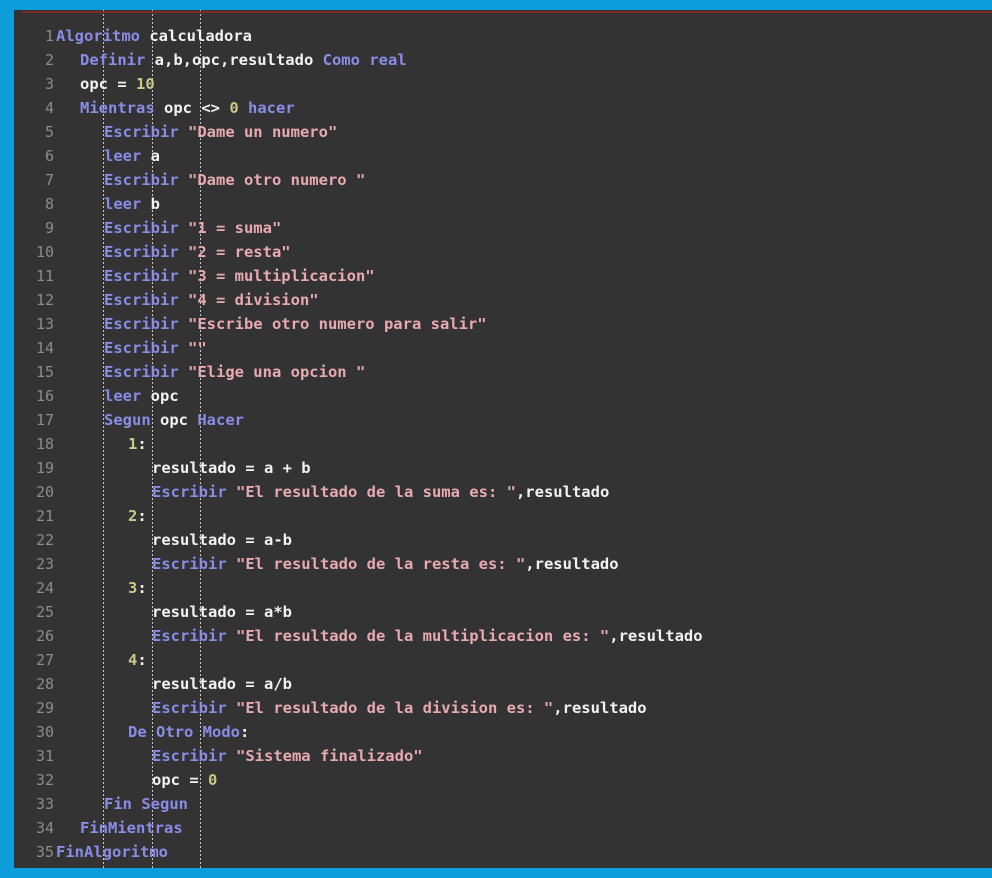  I want to click on line-content: leer opc, so click(141, 396).